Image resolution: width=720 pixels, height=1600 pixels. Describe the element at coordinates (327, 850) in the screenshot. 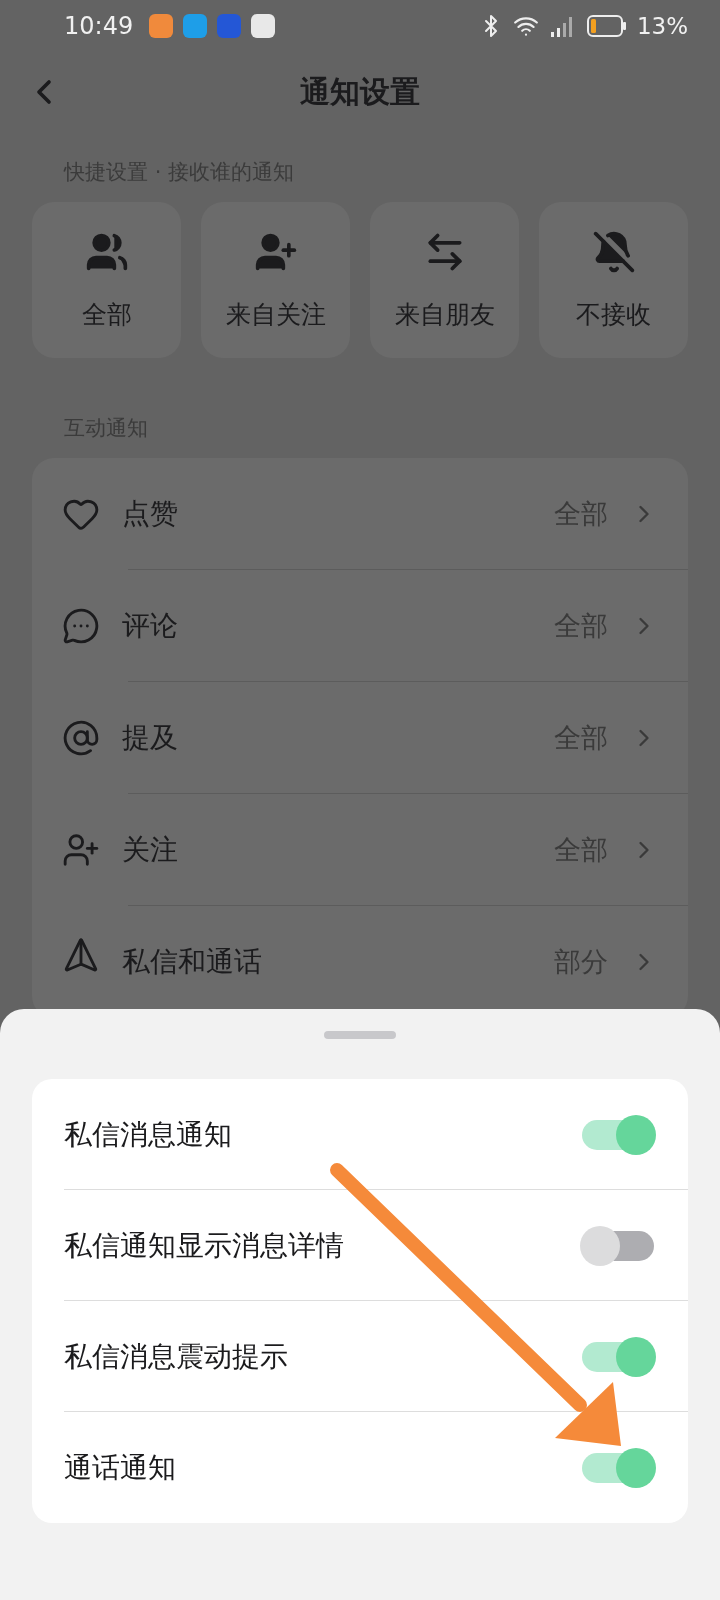

I see `setting-label: 关注` at that location.